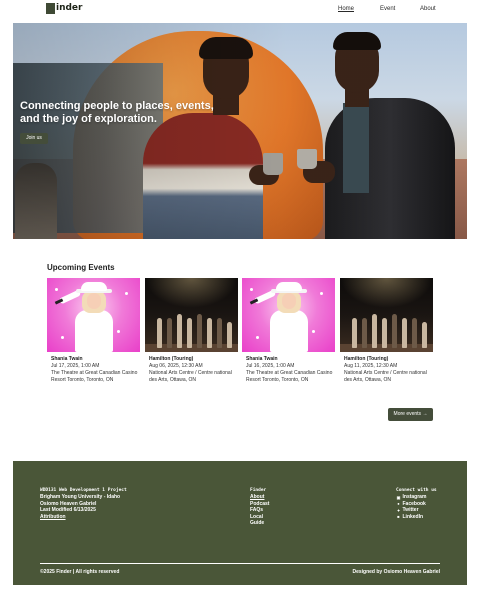 The image size is (488, 603). I want to click on join-us-button: Join us, so click(34, 138).